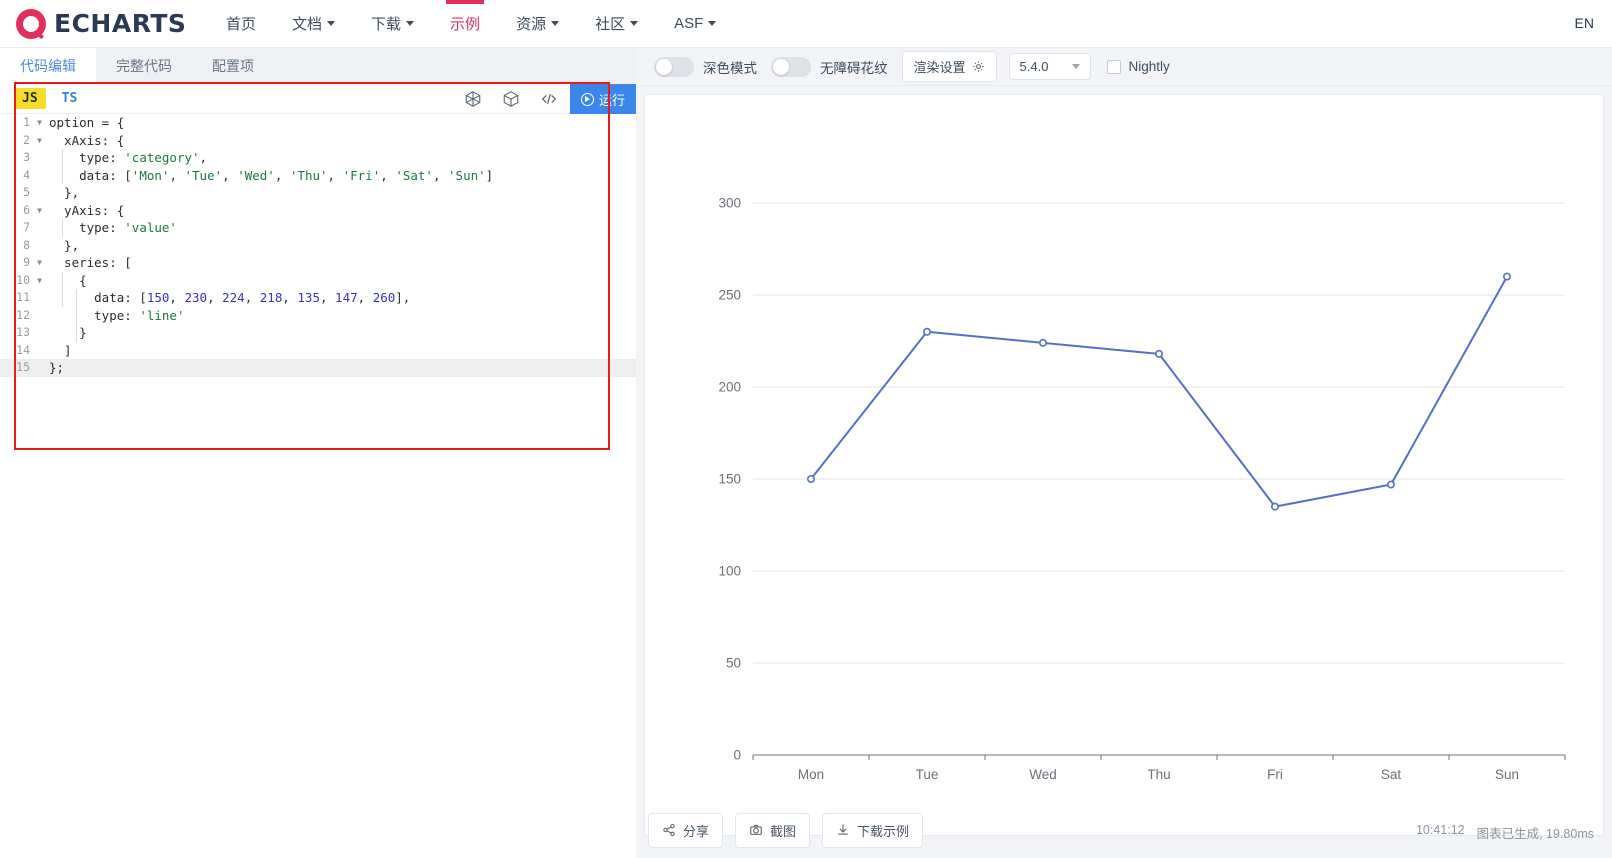  Describe the element at coordinates (318, 368) in the screenshot. I see `code-line: 15};` at that location.